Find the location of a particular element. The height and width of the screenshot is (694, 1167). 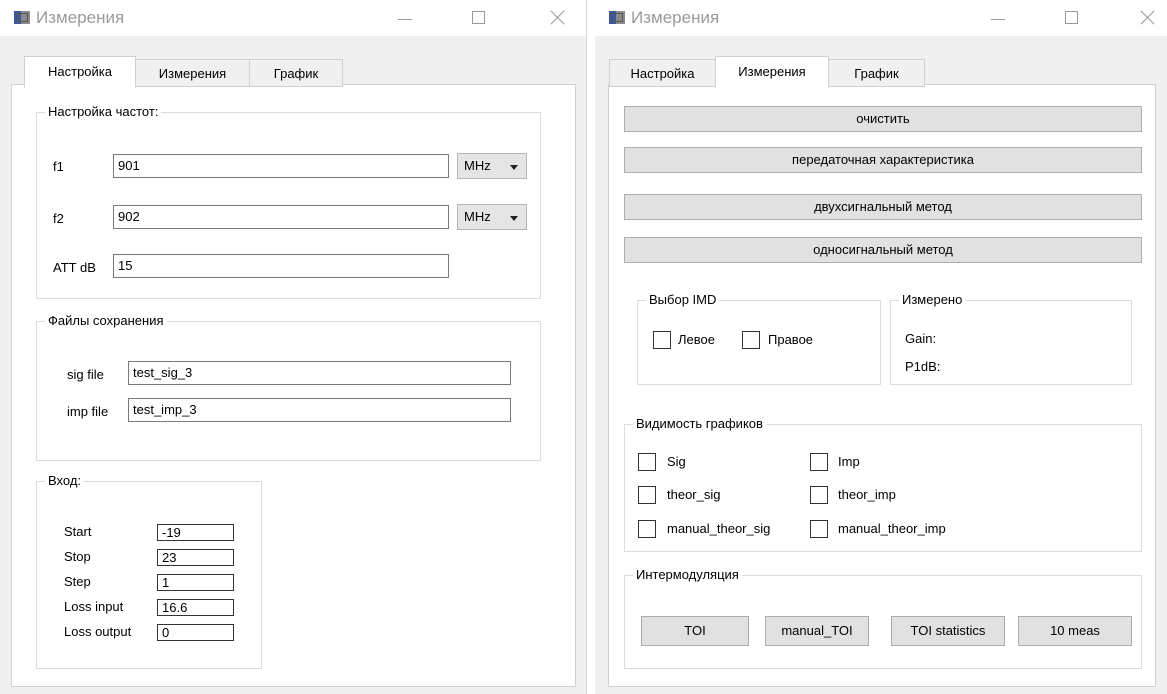

sig-checkbox is located at coordinates (647, 462).